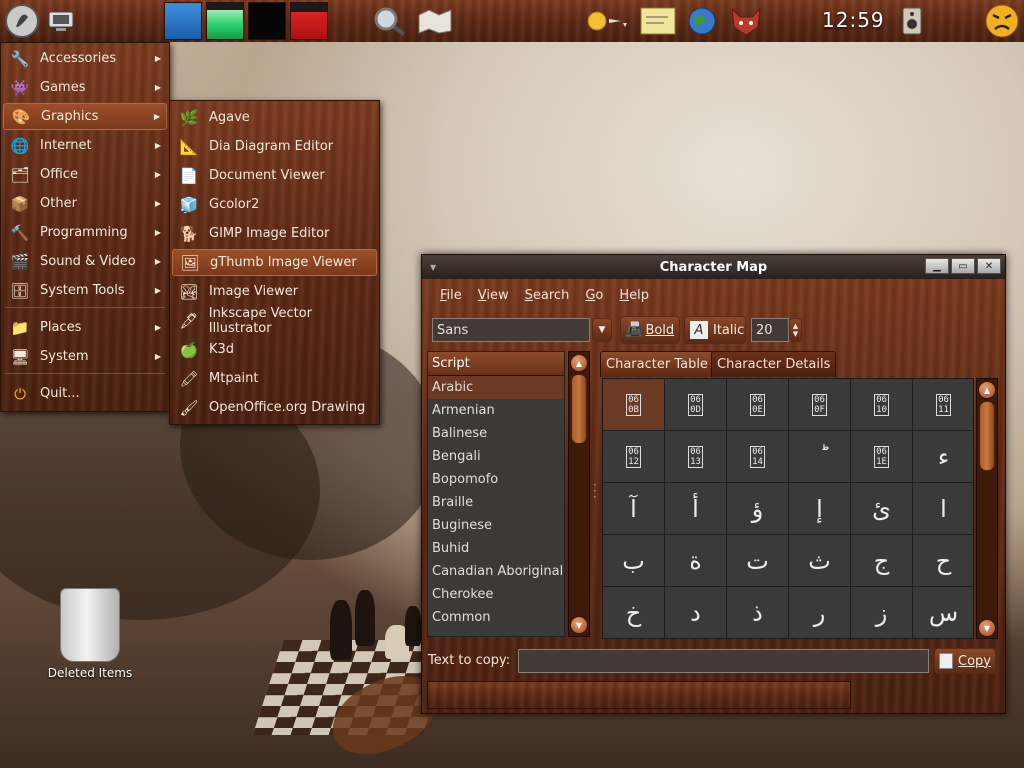  I want to click on menu-item-gimp: 🐕 GIMP Image Editor, so click(274, 233).